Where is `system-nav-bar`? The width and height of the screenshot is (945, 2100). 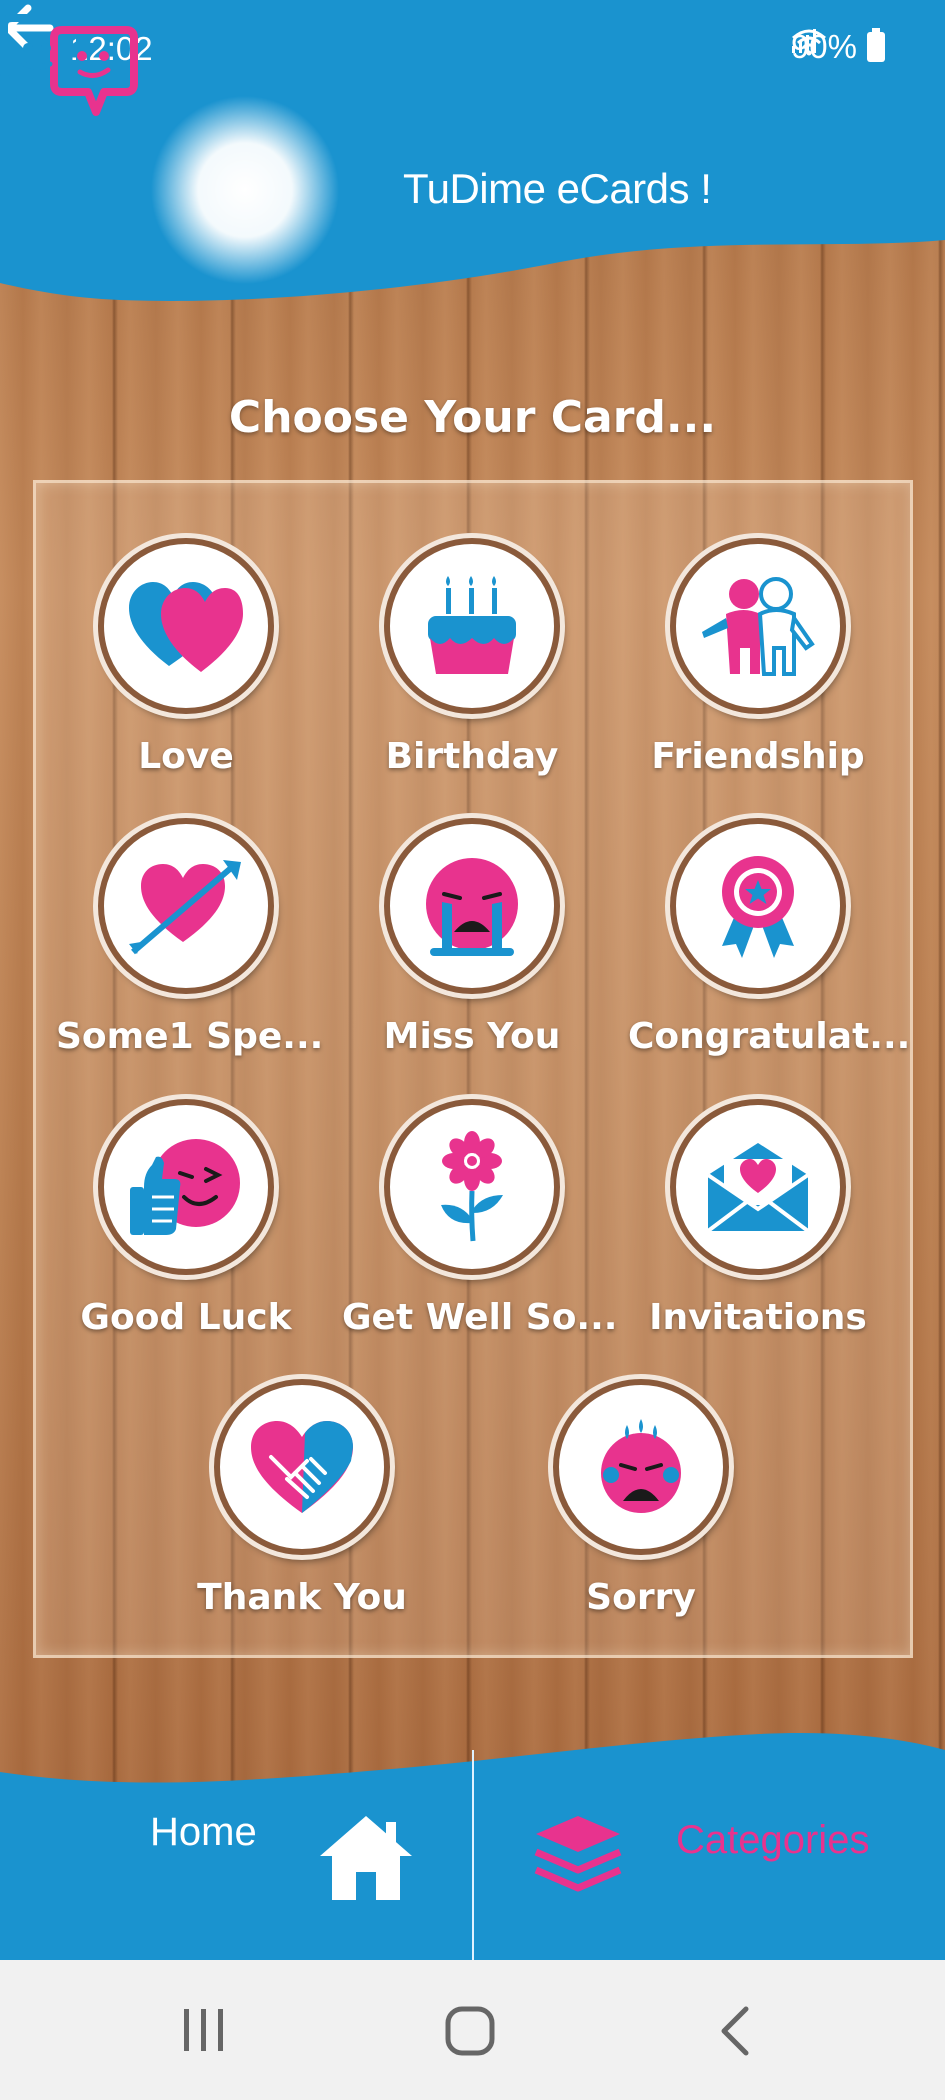
system-nav-bar is located at coordinates (472, 2030).